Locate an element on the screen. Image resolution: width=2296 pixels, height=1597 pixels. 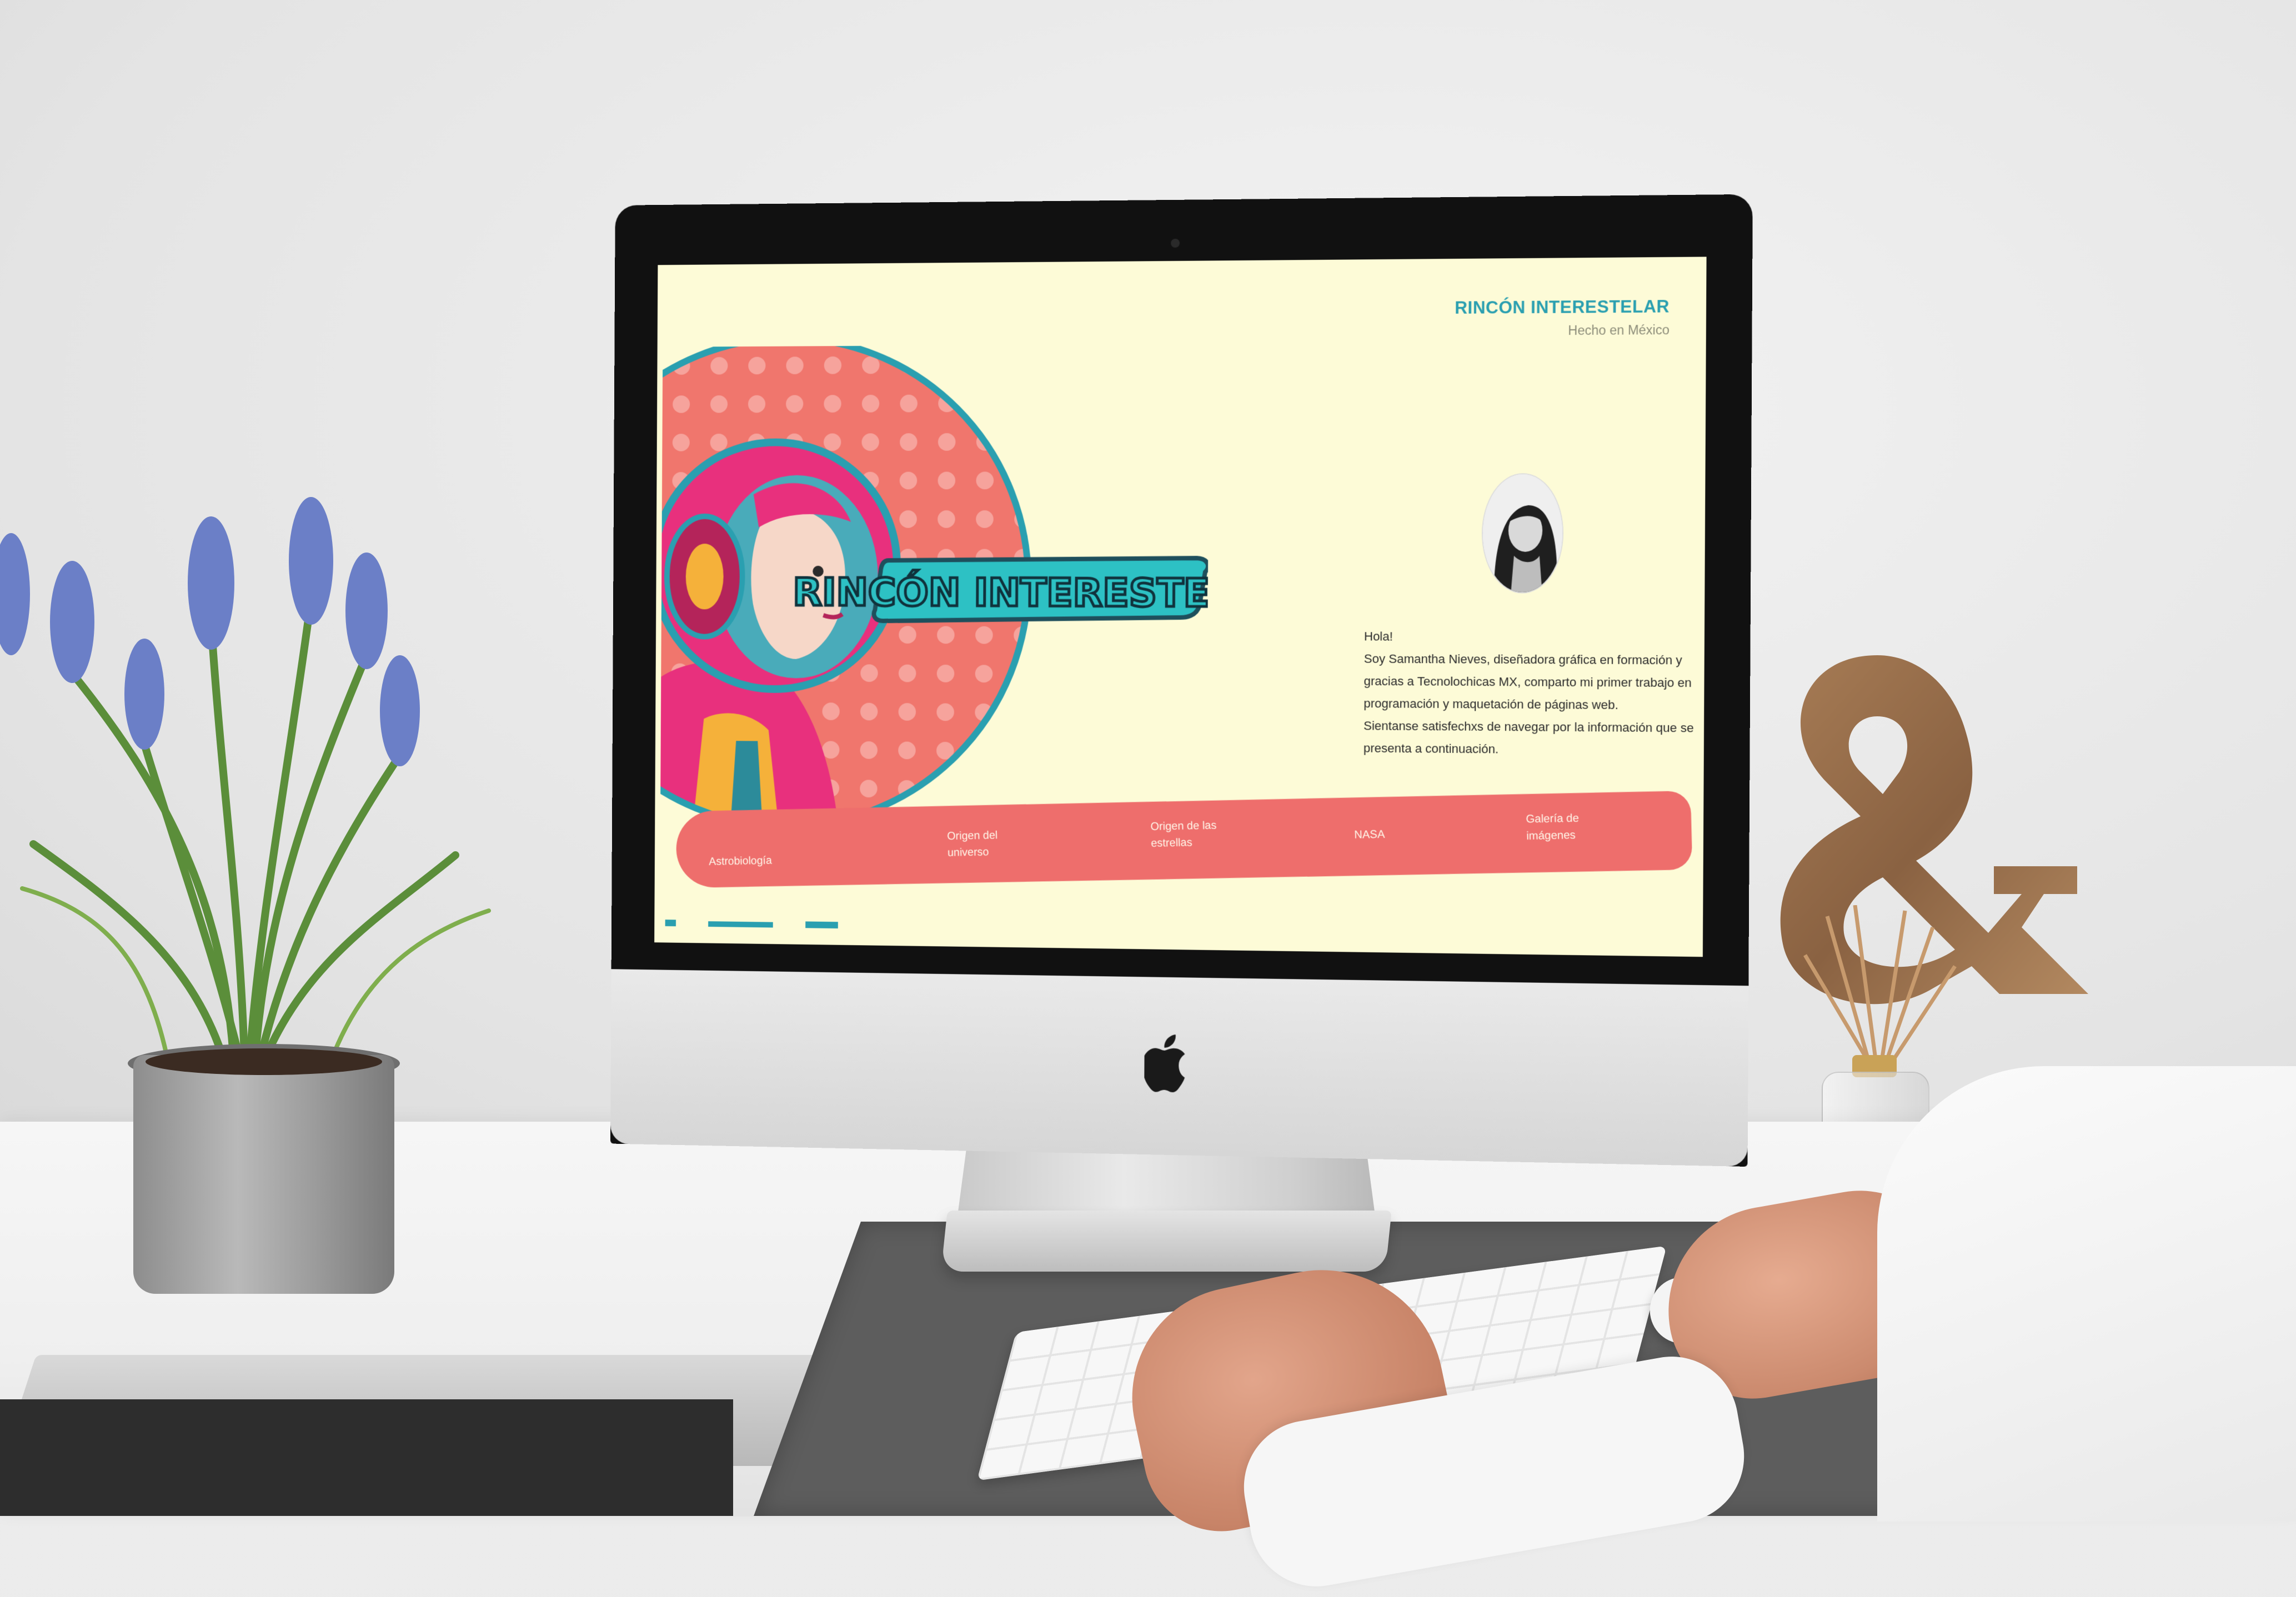
apple-logo-icon is located at coordinates (1169, 1063).